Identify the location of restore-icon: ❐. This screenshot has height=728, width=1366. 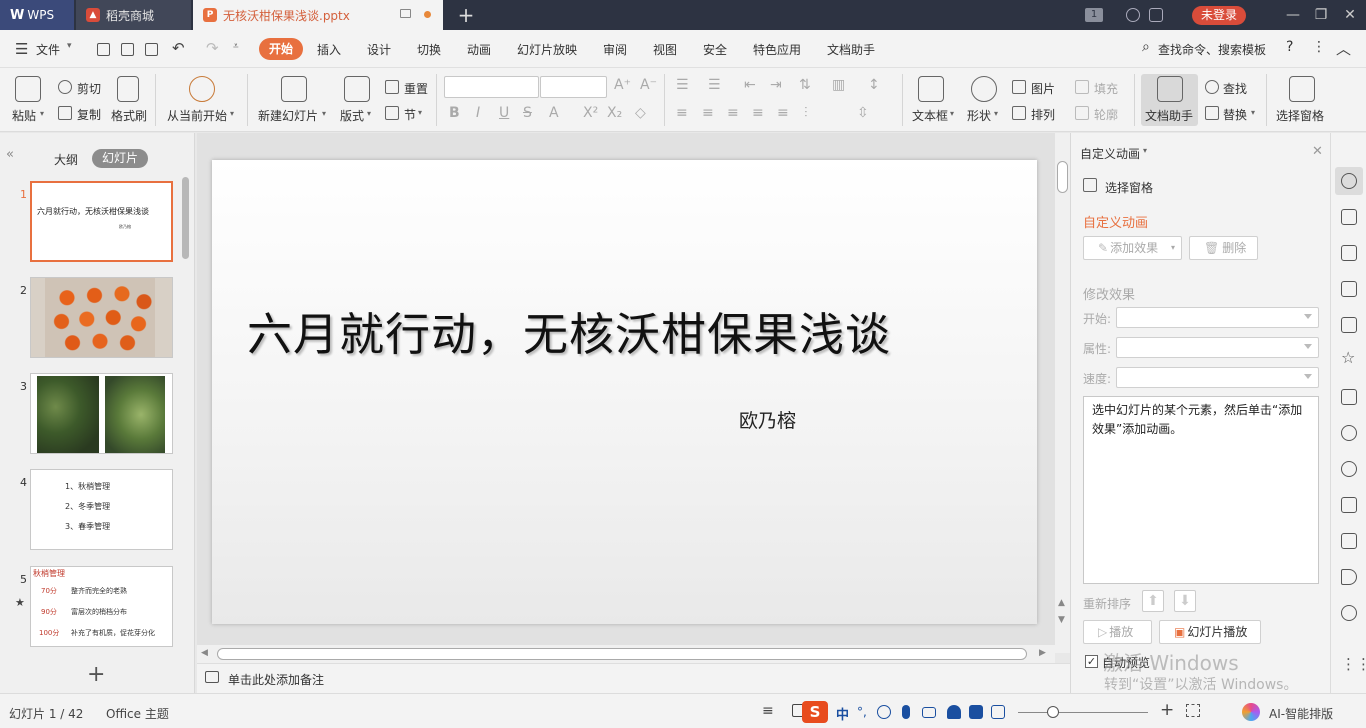
(1321, 15).